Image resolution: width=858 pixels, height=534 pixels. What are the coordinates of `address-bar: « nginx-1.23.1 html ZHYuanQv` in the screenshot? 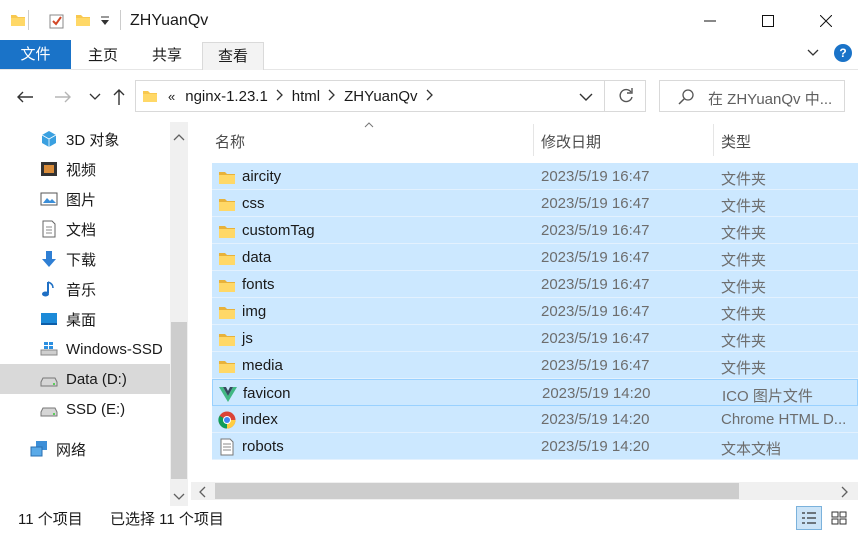 It's located at (390, 96).